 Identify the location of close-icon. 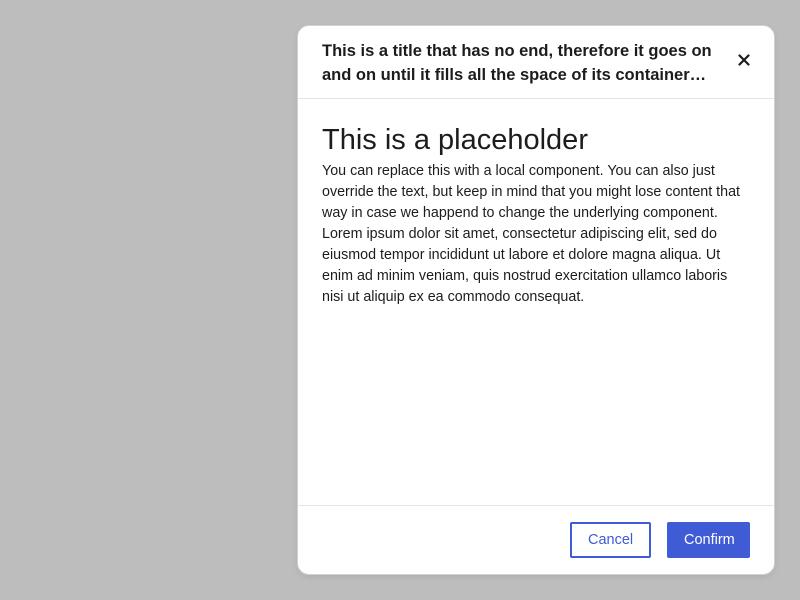
(744, 62).